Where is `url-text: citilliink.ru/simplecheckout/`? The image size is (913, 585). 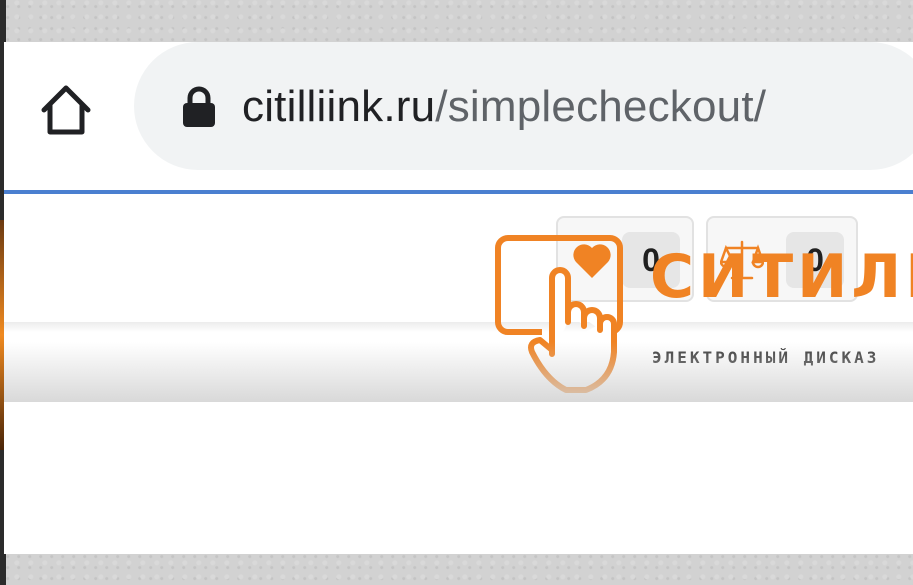 url-text: citilliink.ru/simplecheckout/ is located at coordinates (504, 107).